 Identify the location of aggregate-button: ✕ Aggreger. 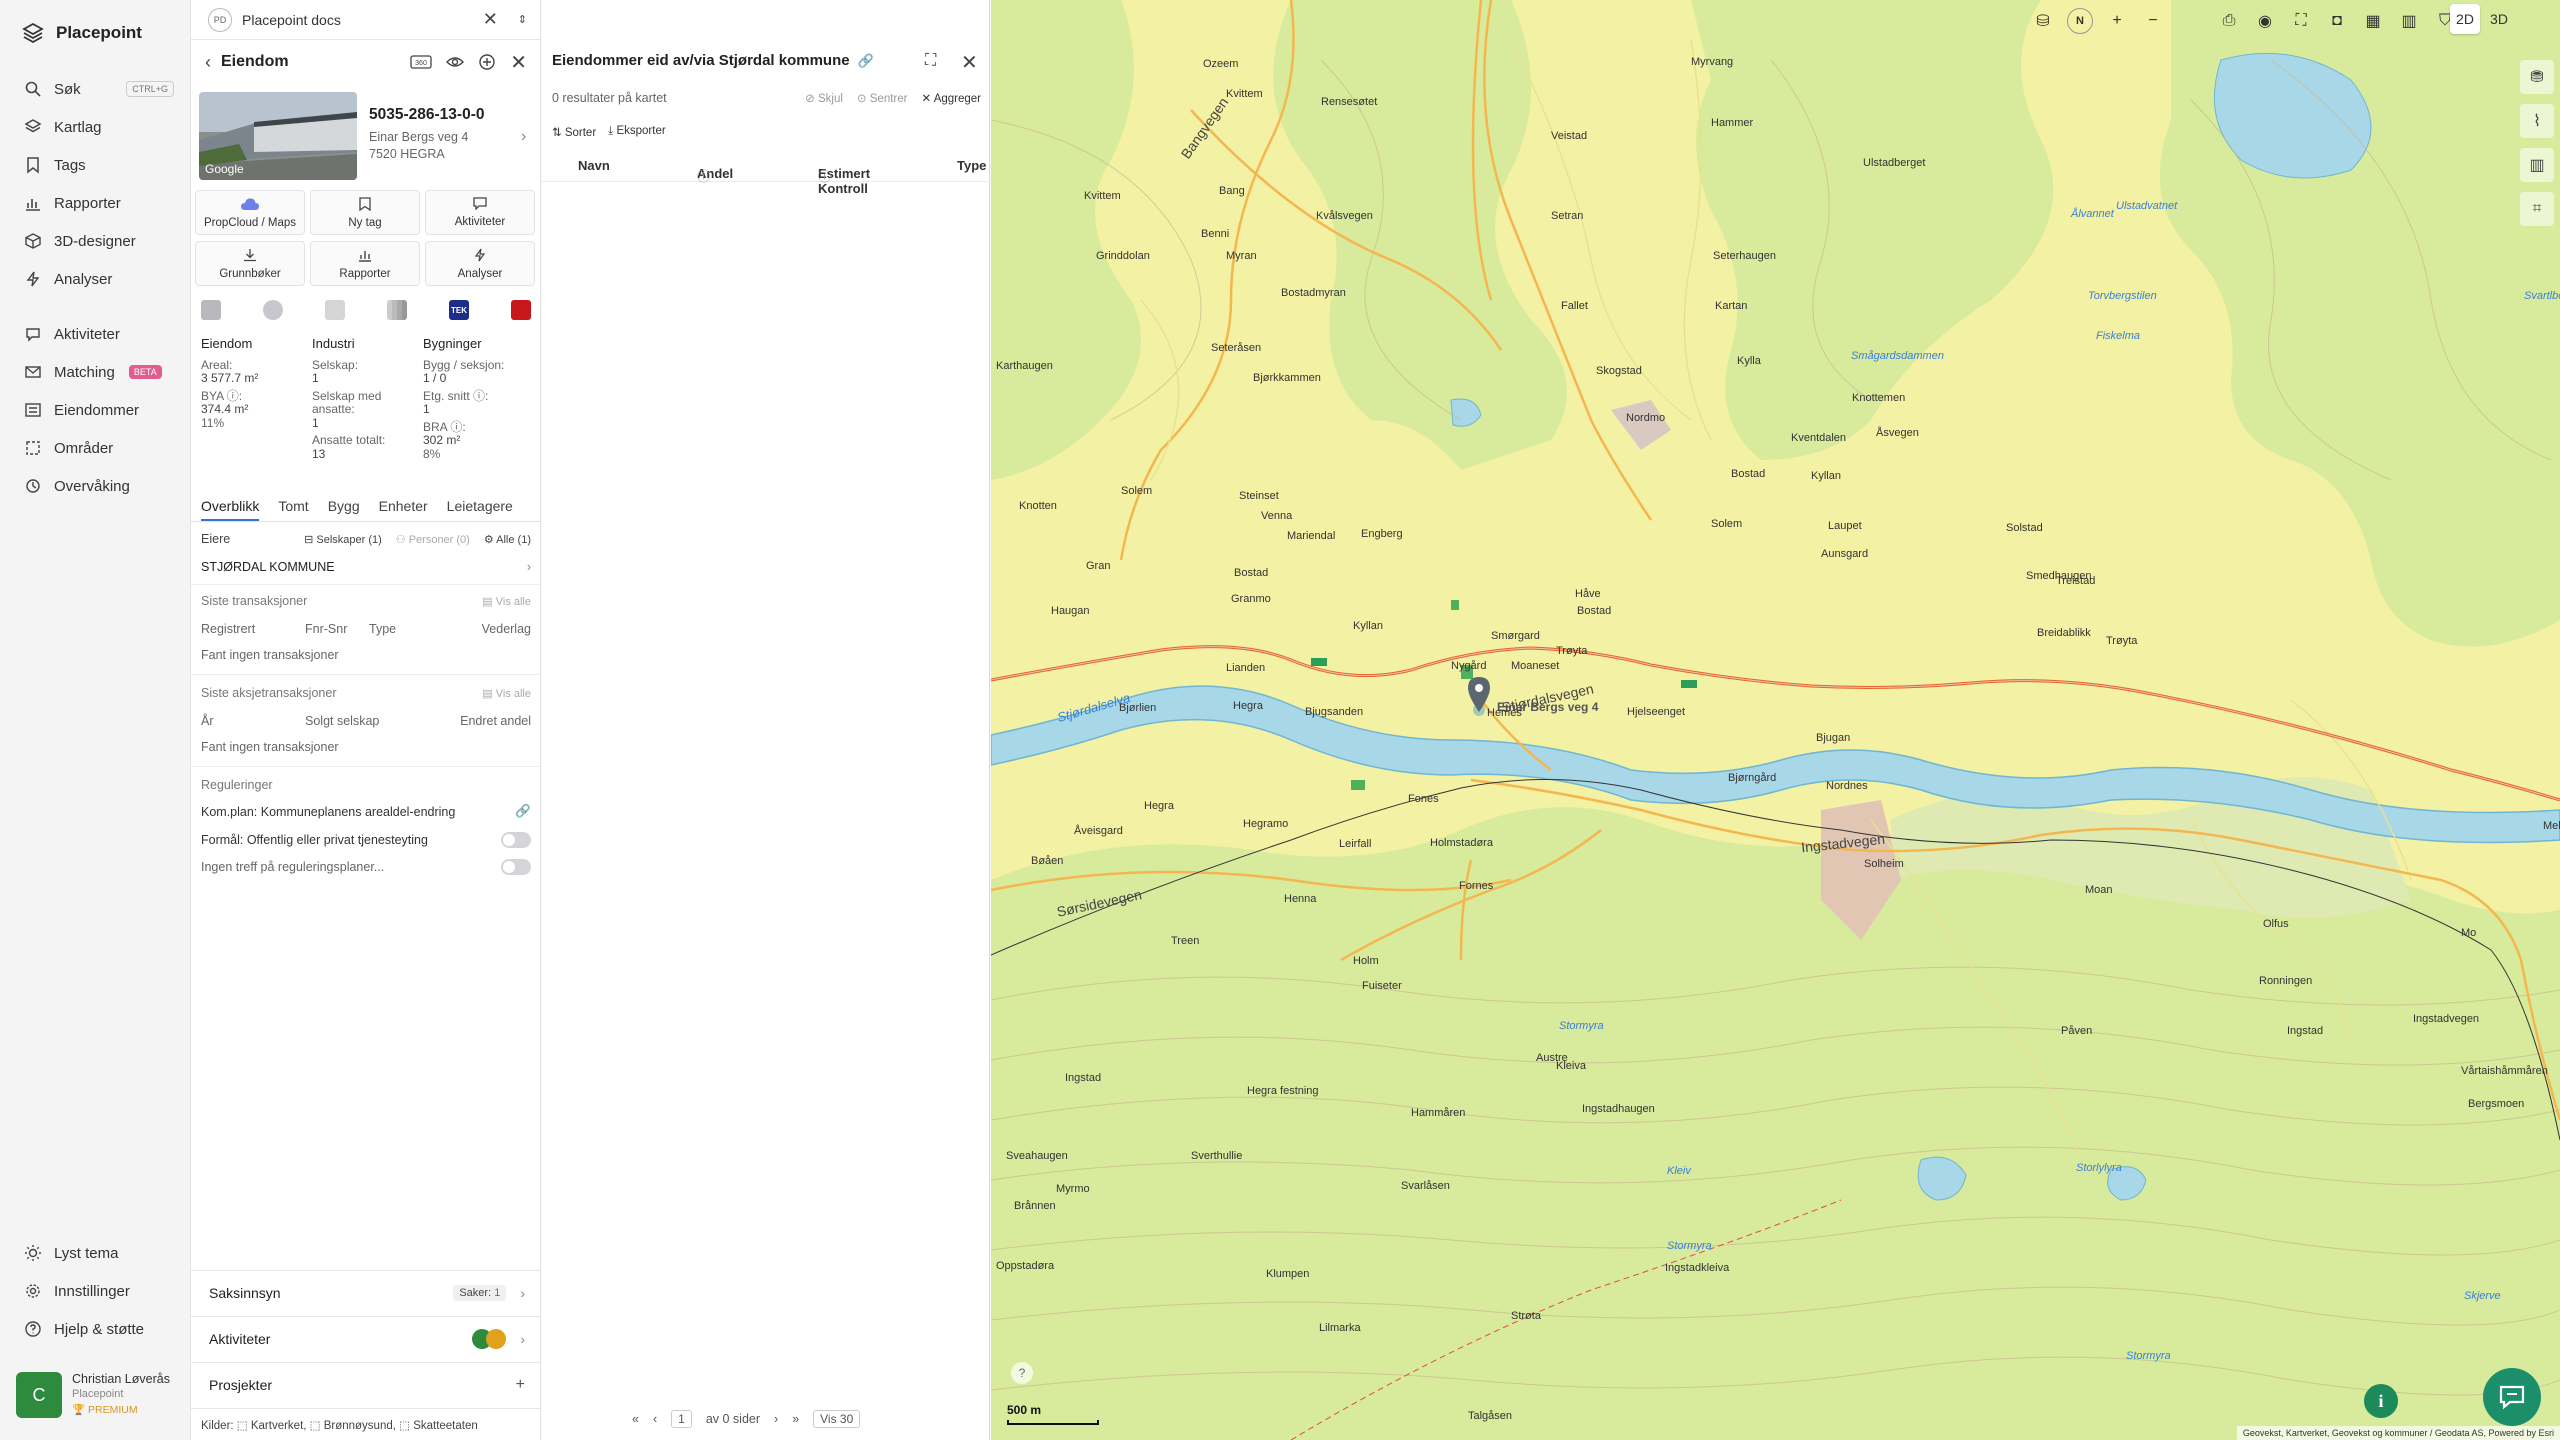
(951, 98).